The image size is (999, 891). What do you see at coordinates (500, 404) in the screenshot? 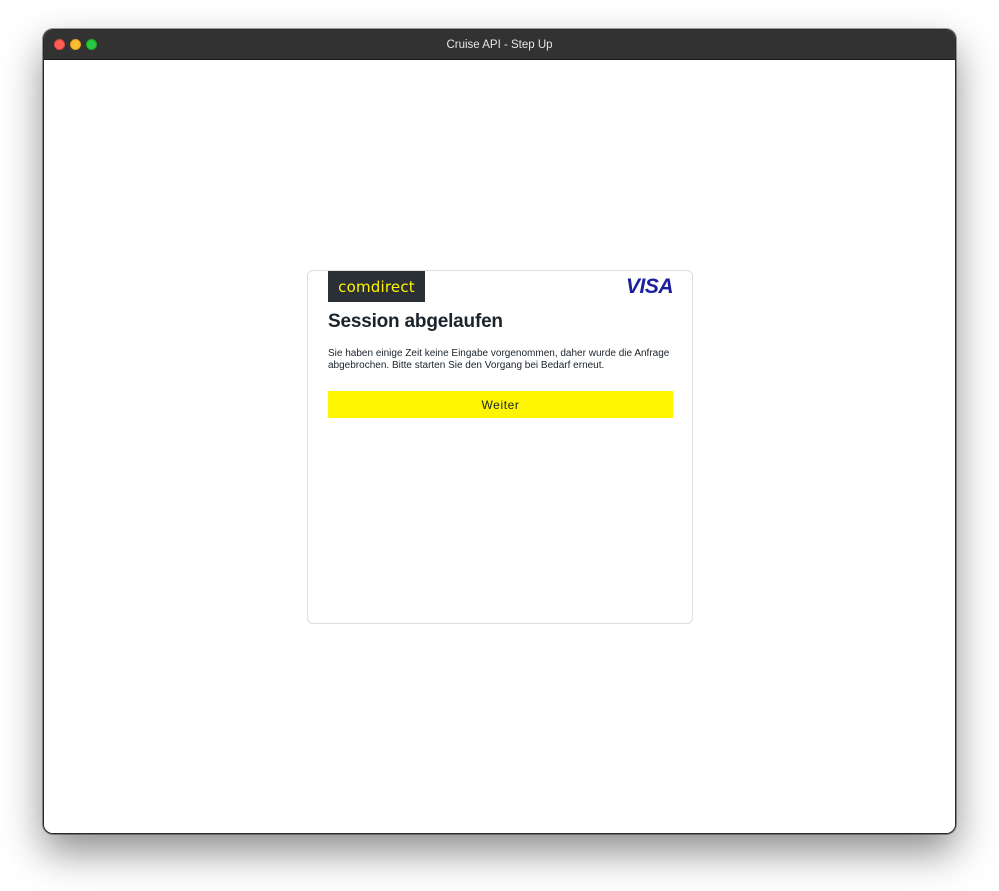
I see `weiter-button: Weiter` at bounding box center [500, 404].